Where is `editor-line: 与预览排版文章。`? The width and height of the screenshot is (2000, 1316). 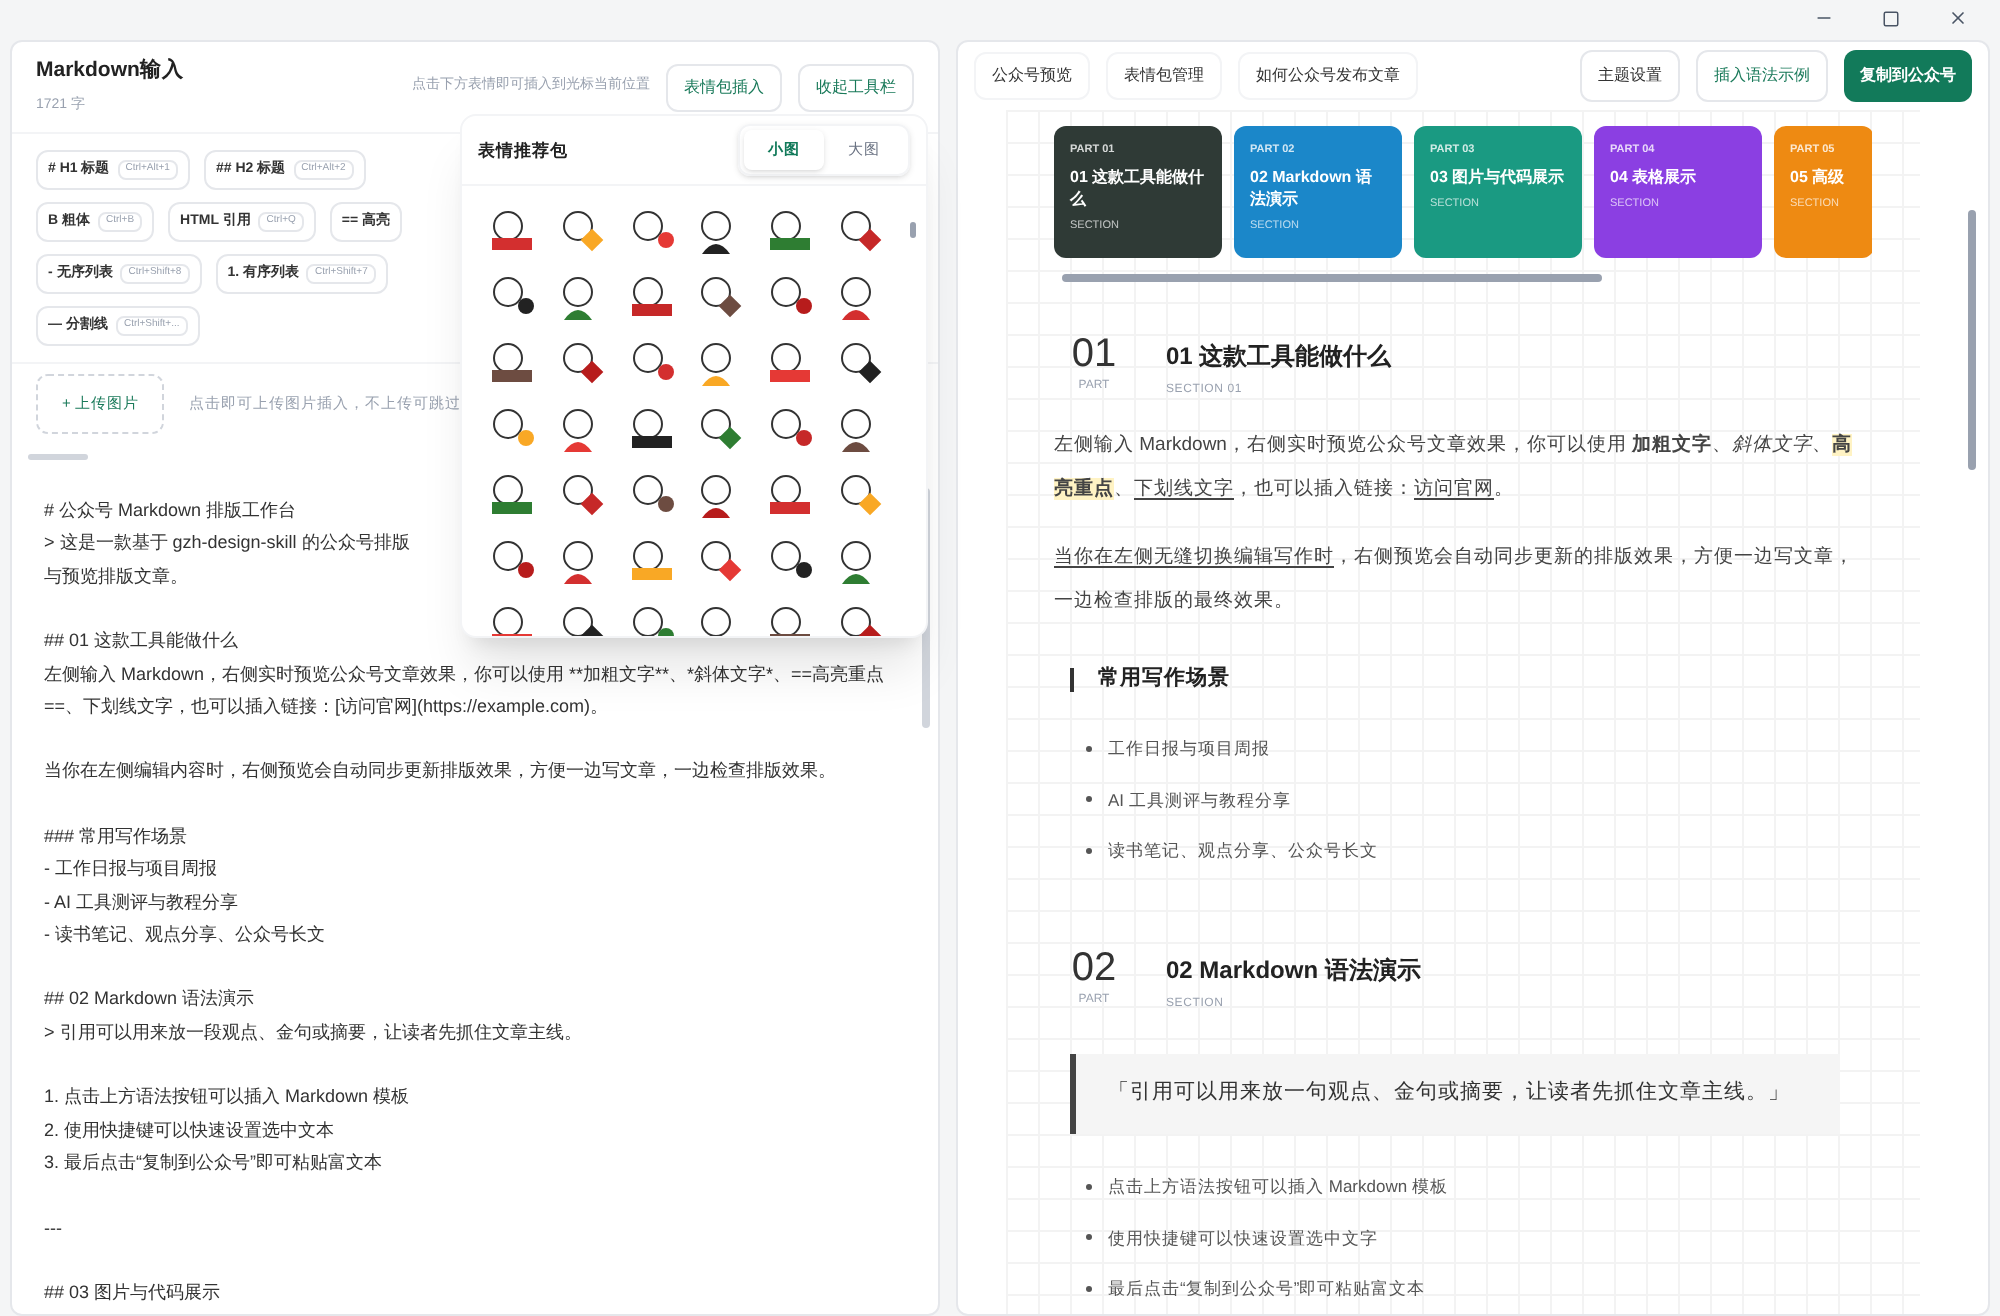 editor-line: 与预览排版文章。 is located at coordinates (116, 576).